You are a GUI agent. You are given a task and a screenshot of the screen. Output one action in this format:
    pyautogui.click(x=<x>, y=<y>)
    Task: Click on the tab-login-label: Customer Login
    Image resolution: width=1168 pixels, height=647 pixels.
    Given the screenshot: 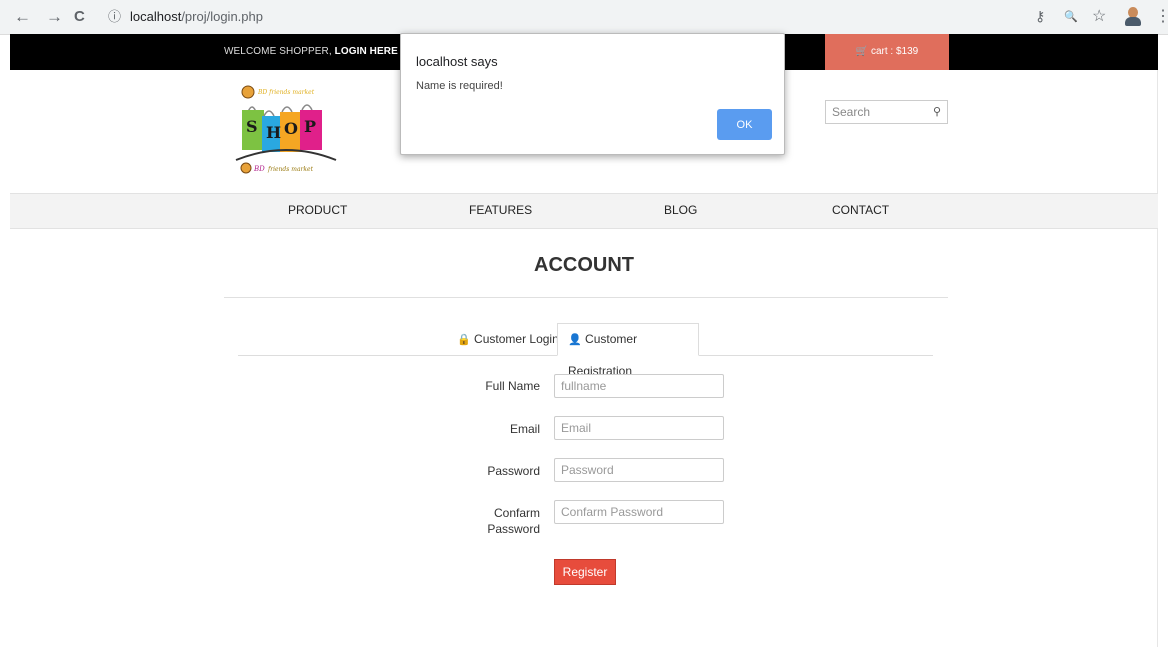 What is the action you would take?
    pyautogui.click(x=516, y=339)
    